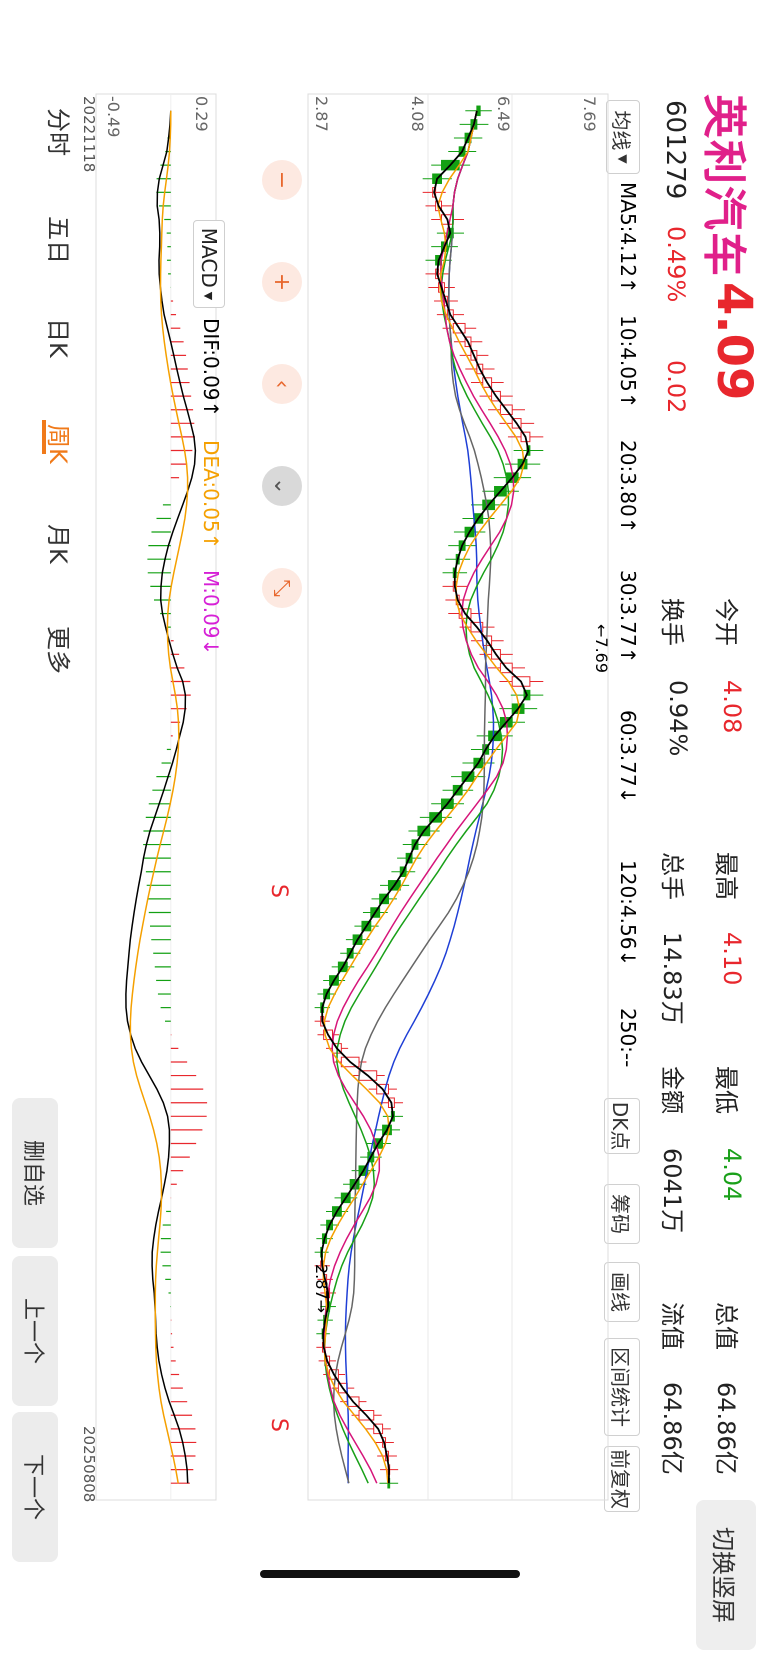 This screenshot has width=768, height=1665. What do you see at coordinates (35, 1487) in the screenshot?
I see `next-button: 下一个` at bounding box center [35, 1487].